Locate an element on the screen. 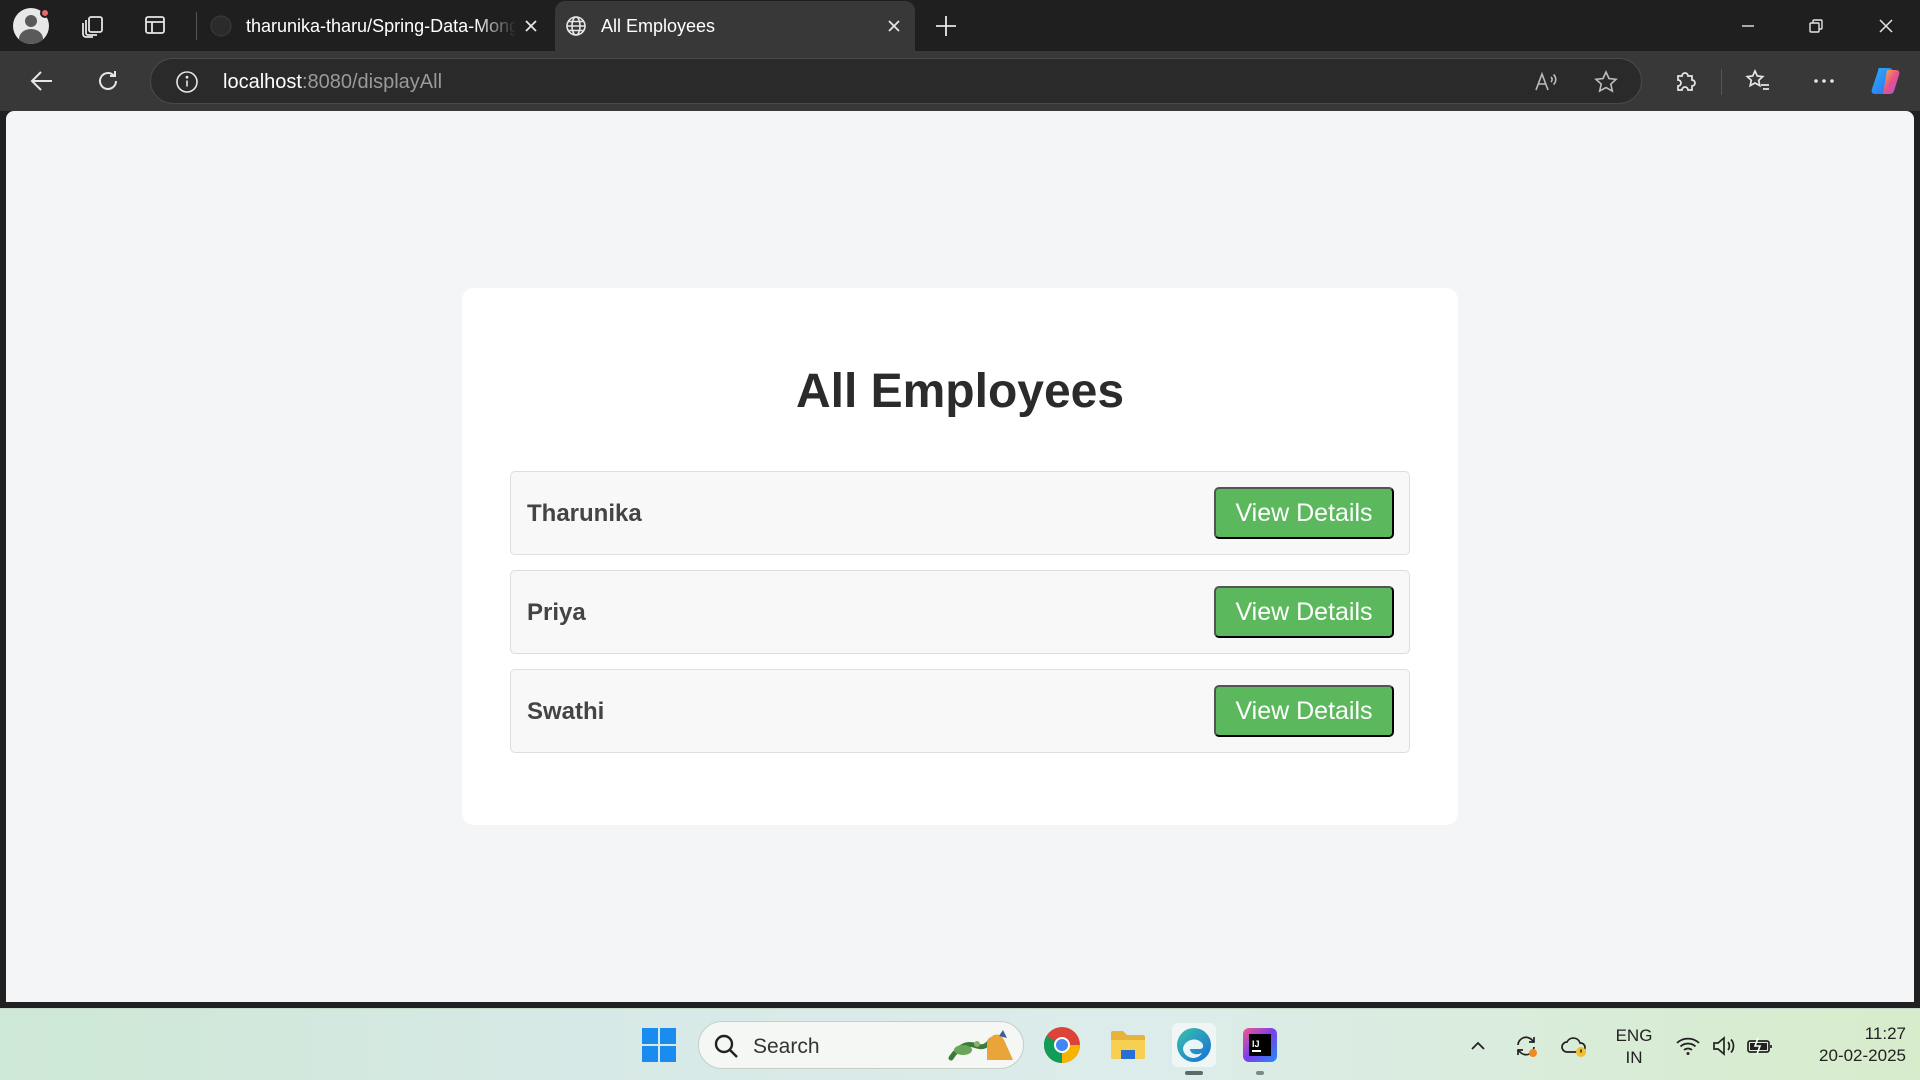 This screenshot has height=1080, width=1920. chrome-taskbar-button is located at coordinates (1062, 1045).